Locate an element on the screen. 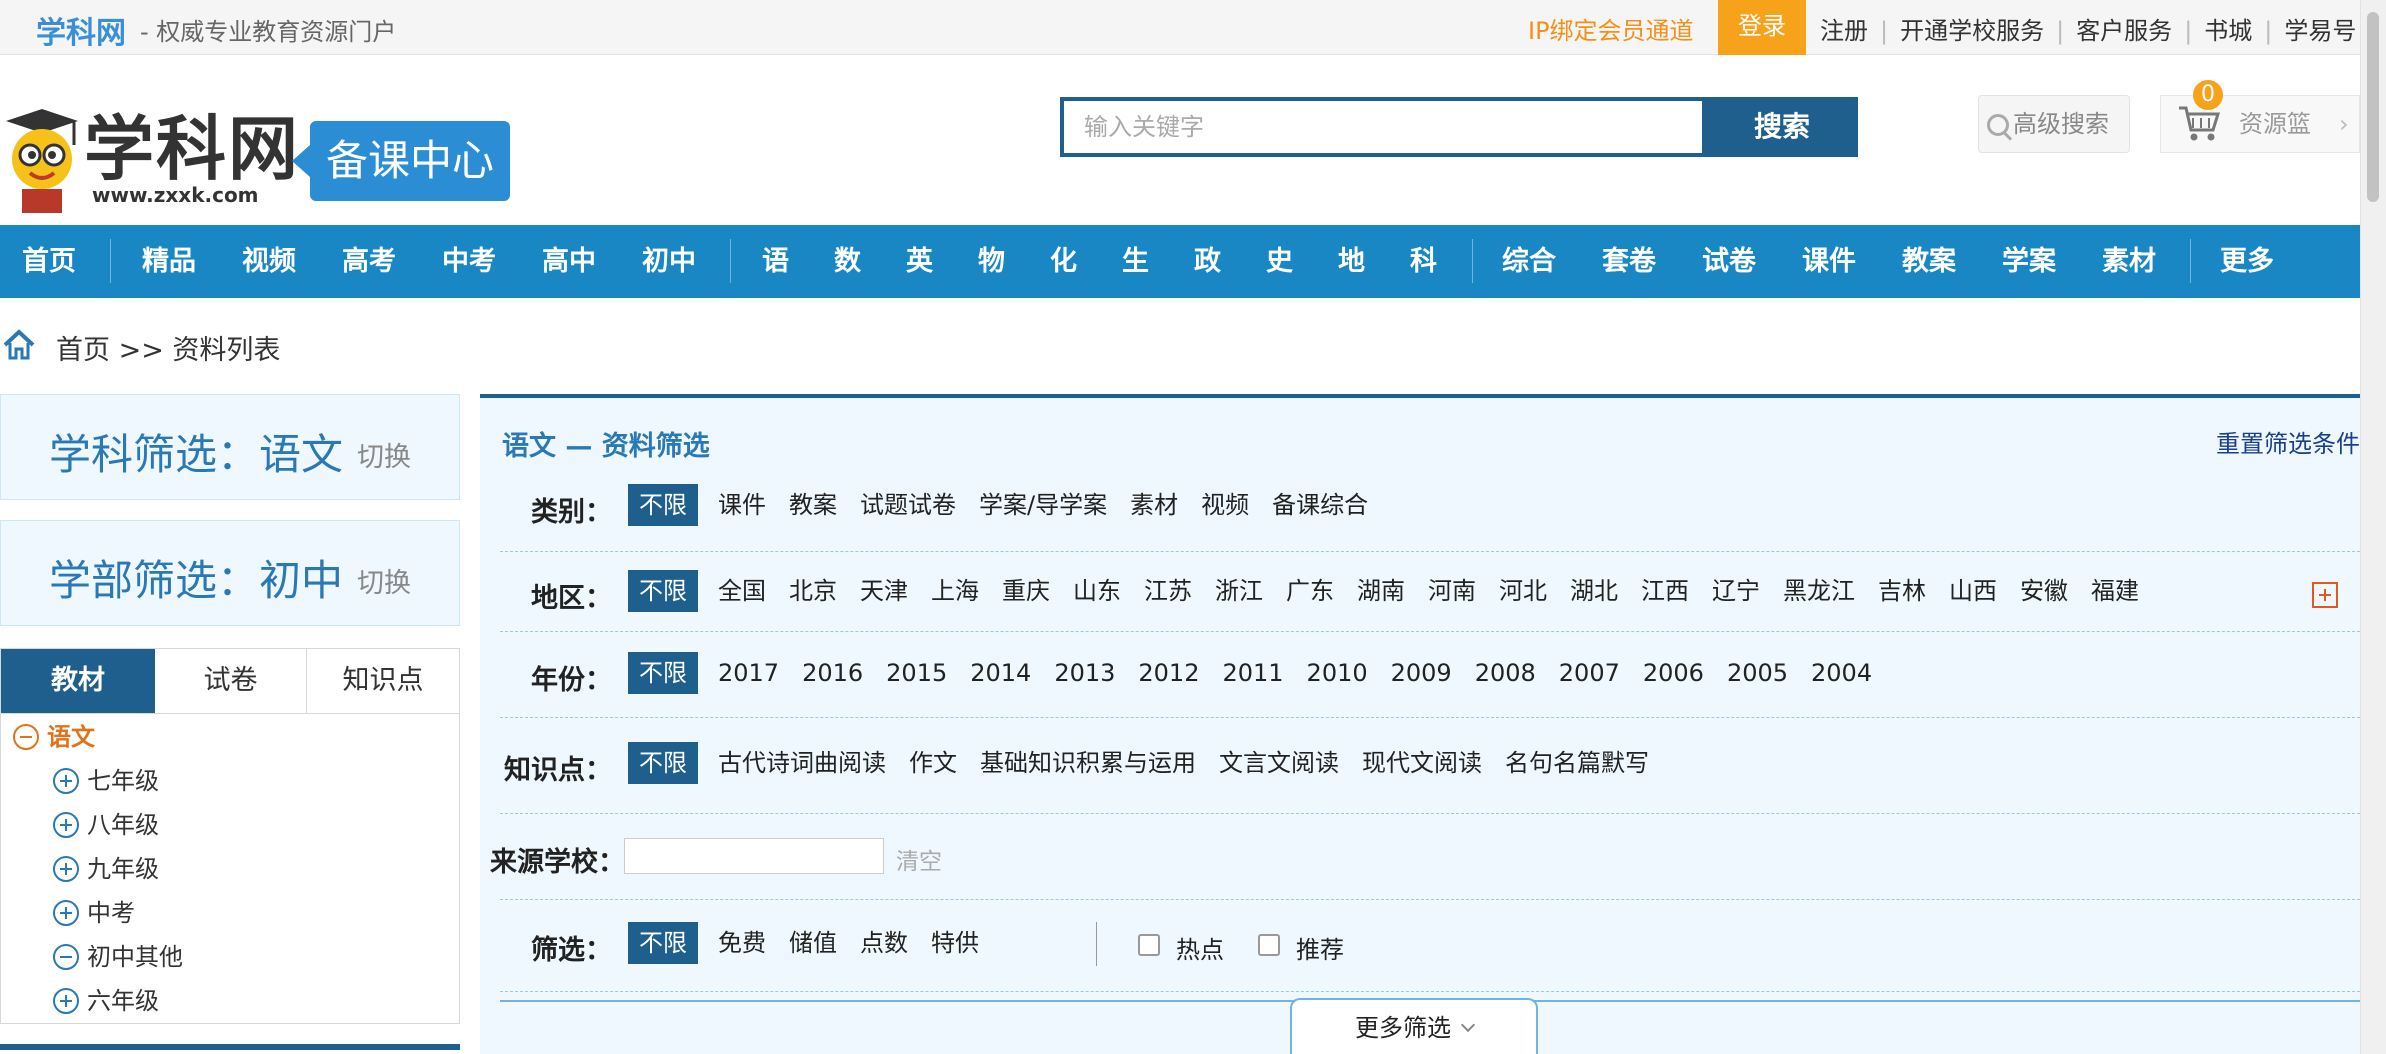 The image size is (2386, 1054). year-option: 2014 is located at coordinates (1000, 673).